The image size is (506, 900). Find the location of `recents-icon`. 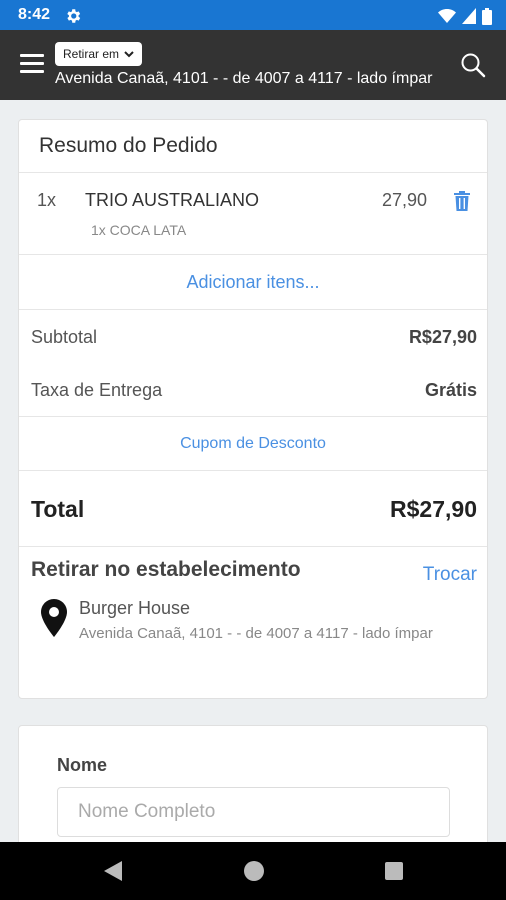

recents-icon is located at coordinates (394, 871).